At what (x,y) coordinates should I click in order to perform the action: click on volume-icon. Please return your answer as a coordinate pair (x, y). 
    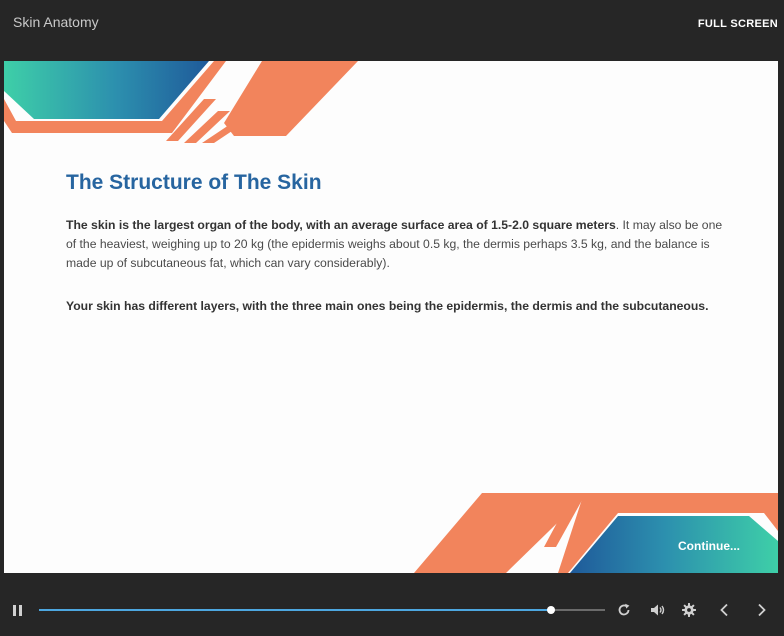
    Looking at the image, I should click on (658, 610).